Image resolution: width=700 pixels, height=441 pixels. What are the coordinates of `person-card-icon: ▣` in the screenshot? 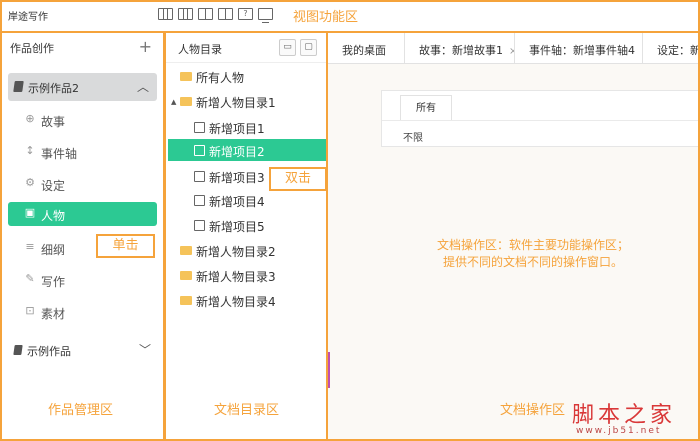 It's located at (30, 212).